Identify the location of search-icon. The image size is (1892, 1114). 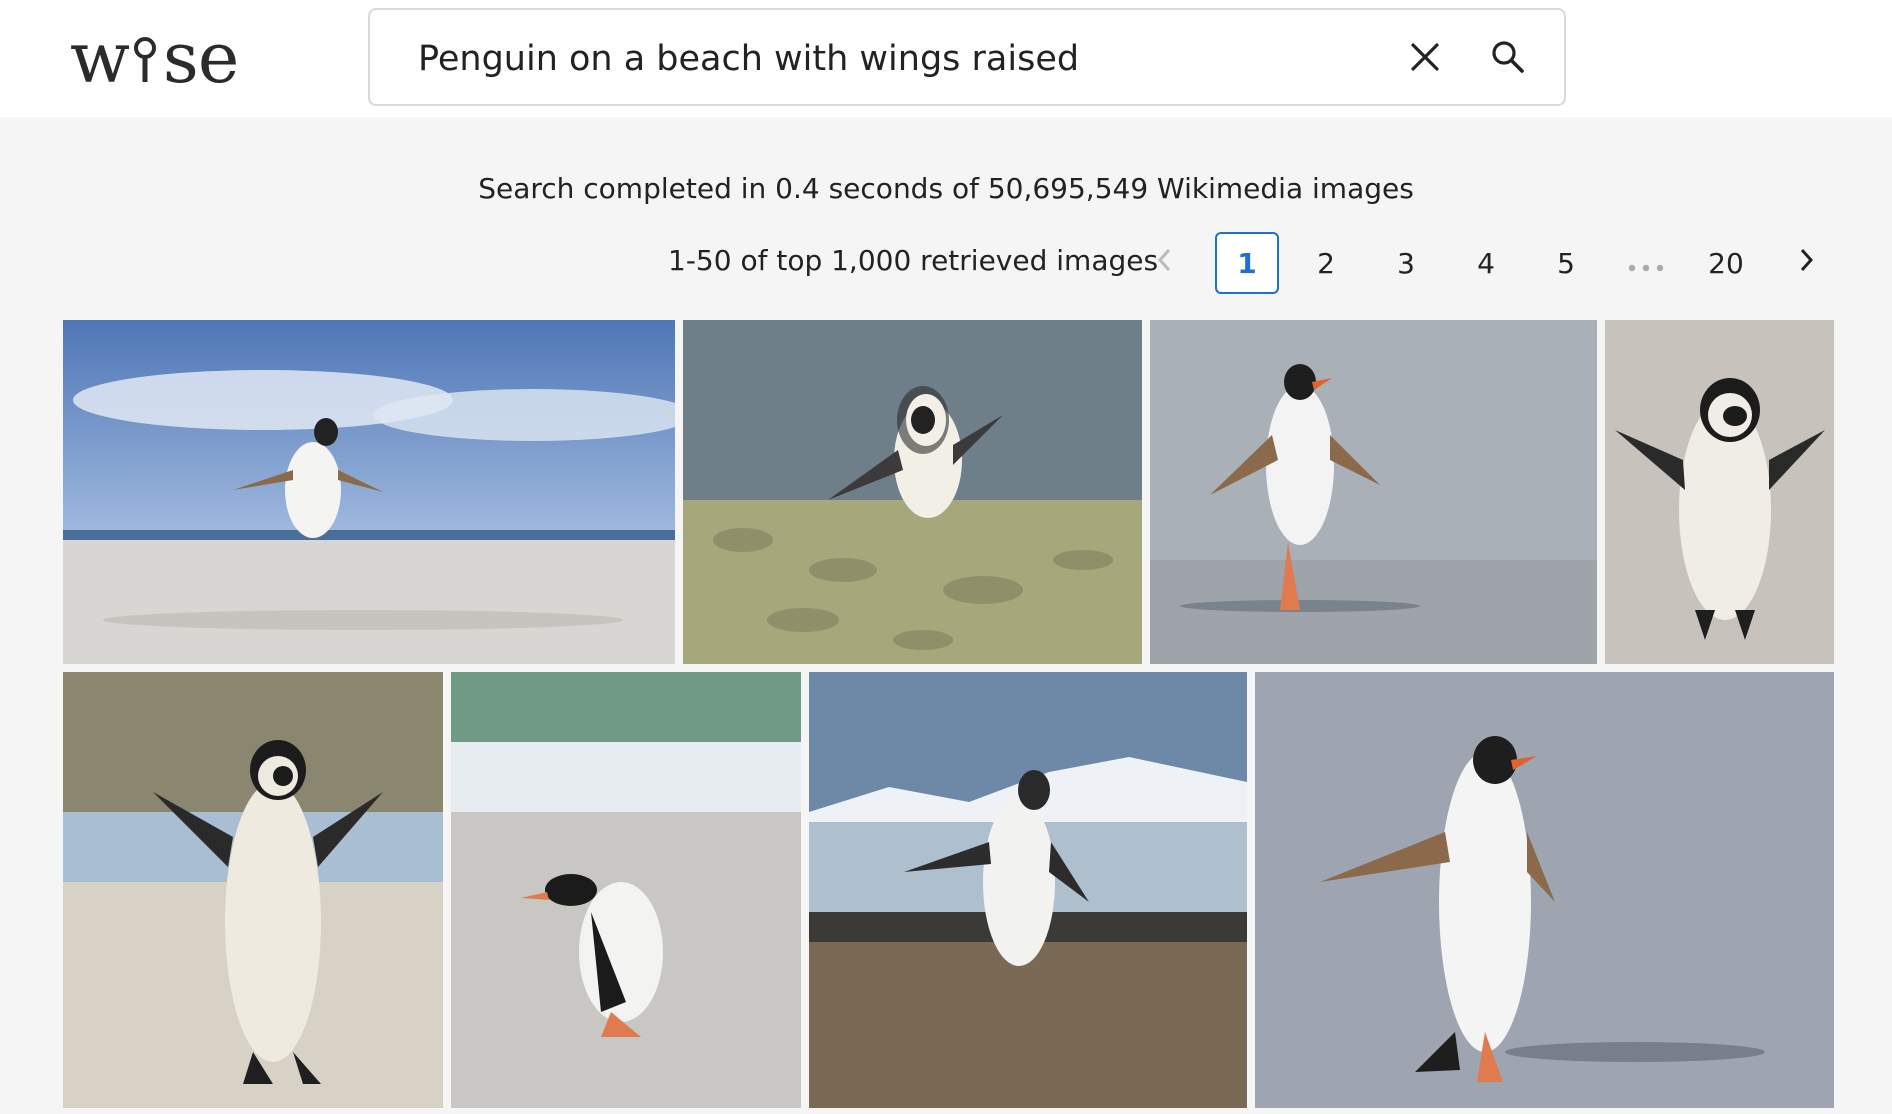
(1508, 59).